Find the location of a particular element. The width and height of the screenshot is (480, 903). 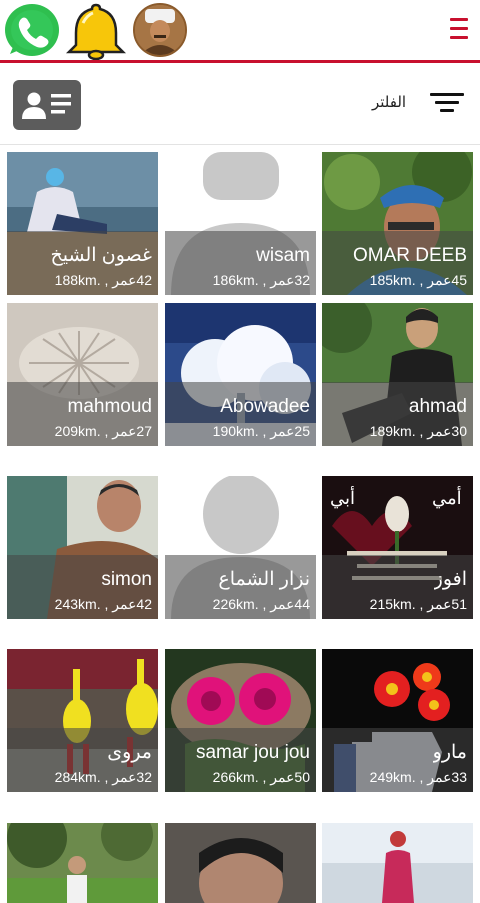

profile-card: مارو 33عمر , .249km is located at coordinates (397, 720).